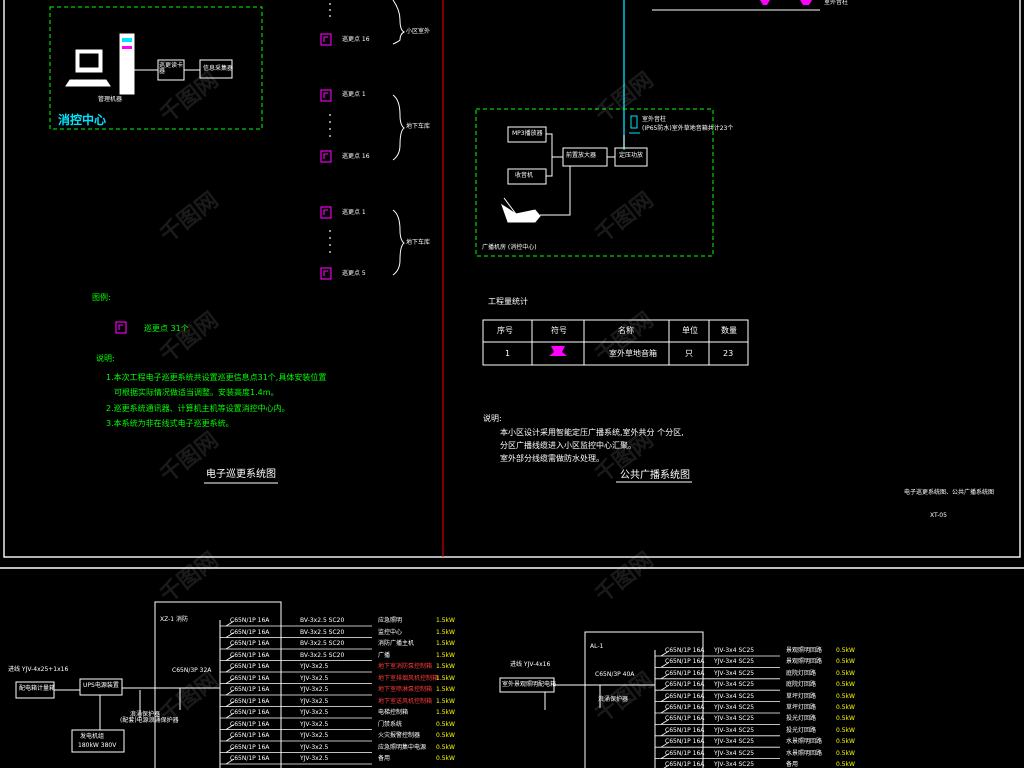  What do you see at coordinates (521, 210) in the screenshot?
I see `microphone-icon` at bounding box center [521, 210].